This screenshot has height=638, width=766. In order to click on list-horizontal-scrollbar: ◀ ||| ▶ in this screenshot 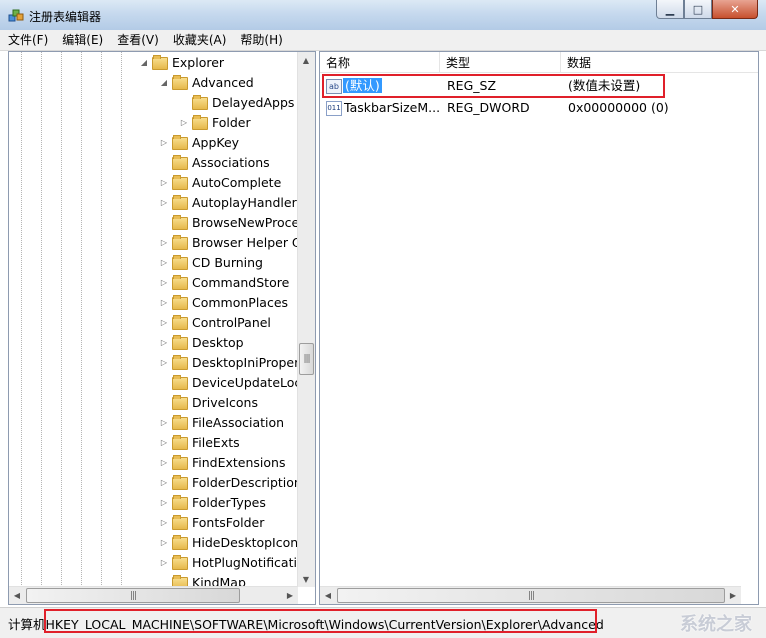, I will do `click(530, 595)`.